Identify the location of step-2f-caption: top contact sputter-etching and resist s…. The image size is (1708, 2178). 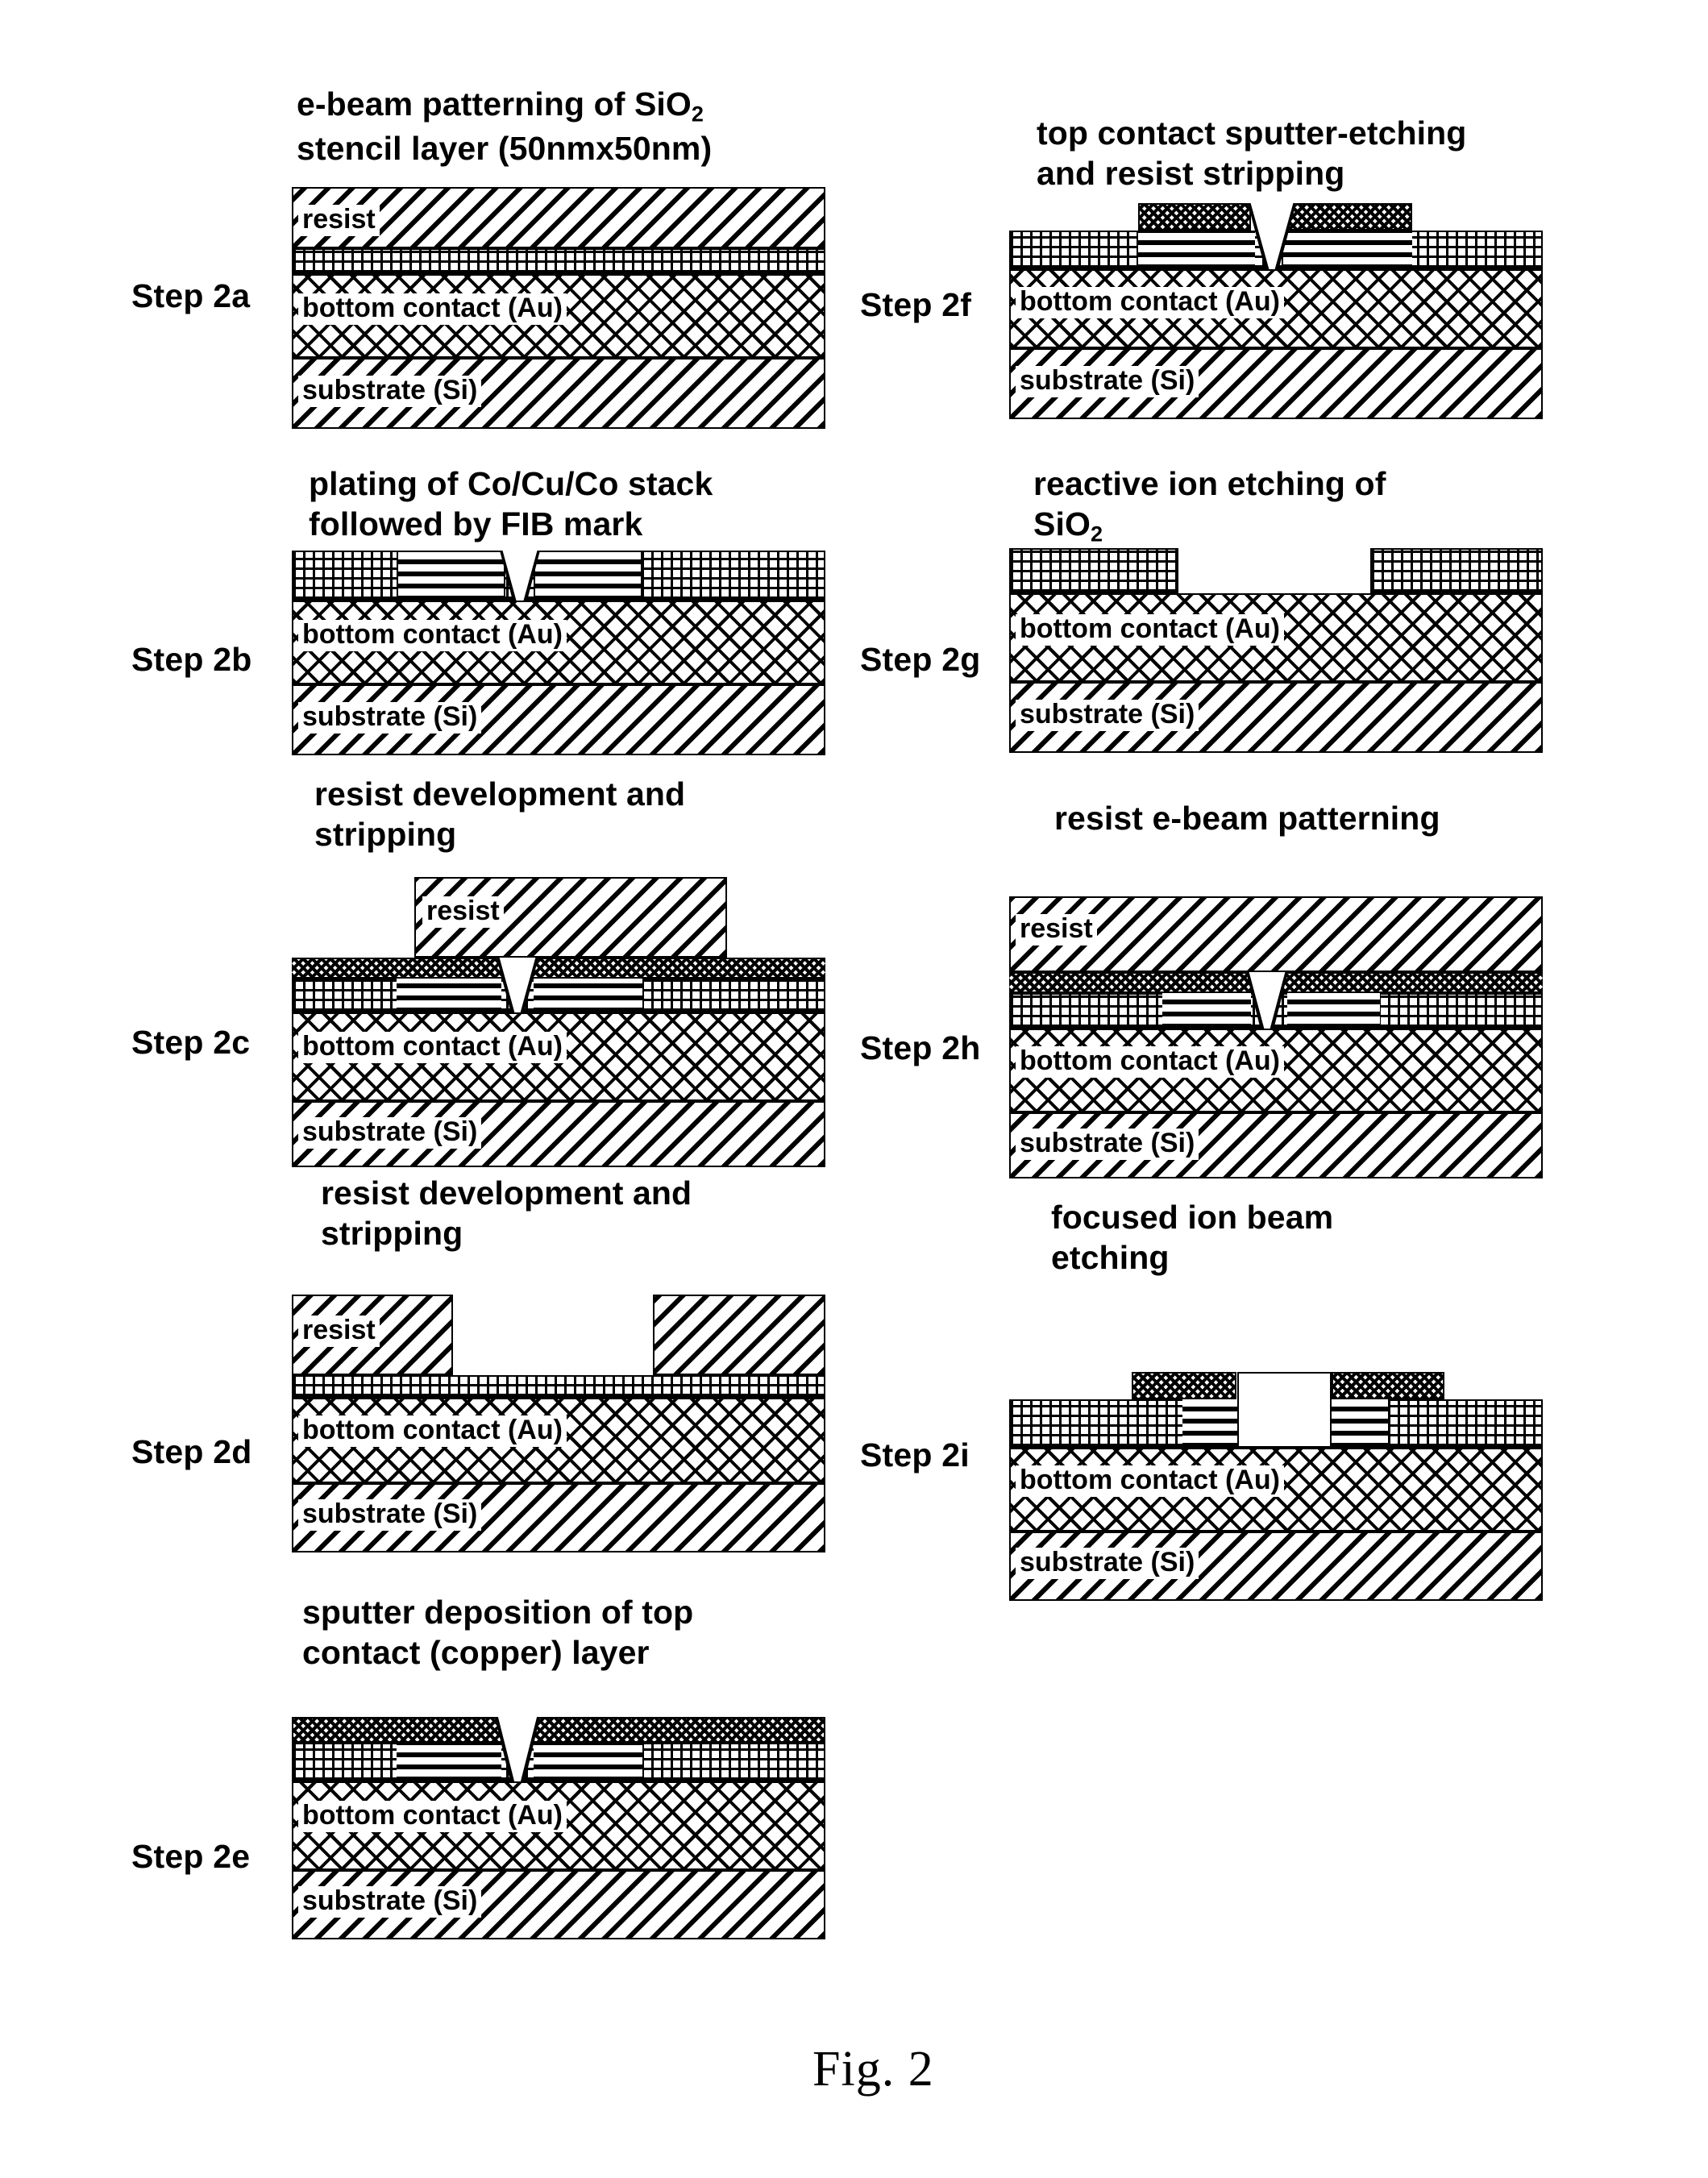
(1319, 153).